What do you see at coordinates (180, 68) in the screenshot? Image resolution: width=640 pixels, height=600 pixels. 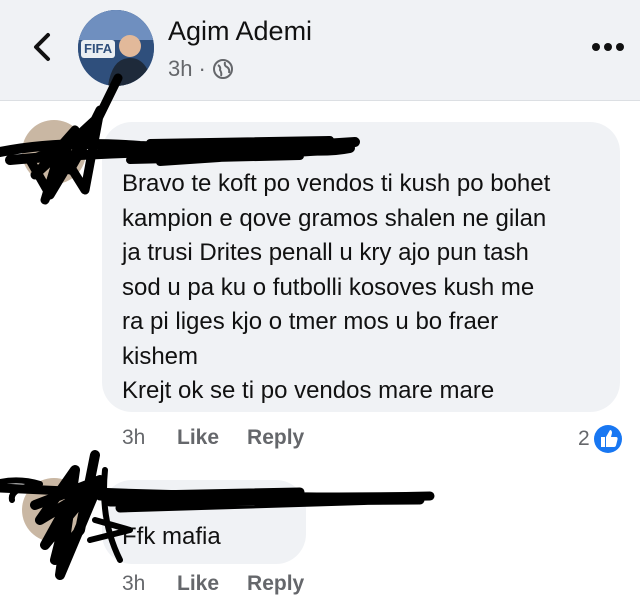 I see `post-time: 3h` at bounding box center [180, 68].